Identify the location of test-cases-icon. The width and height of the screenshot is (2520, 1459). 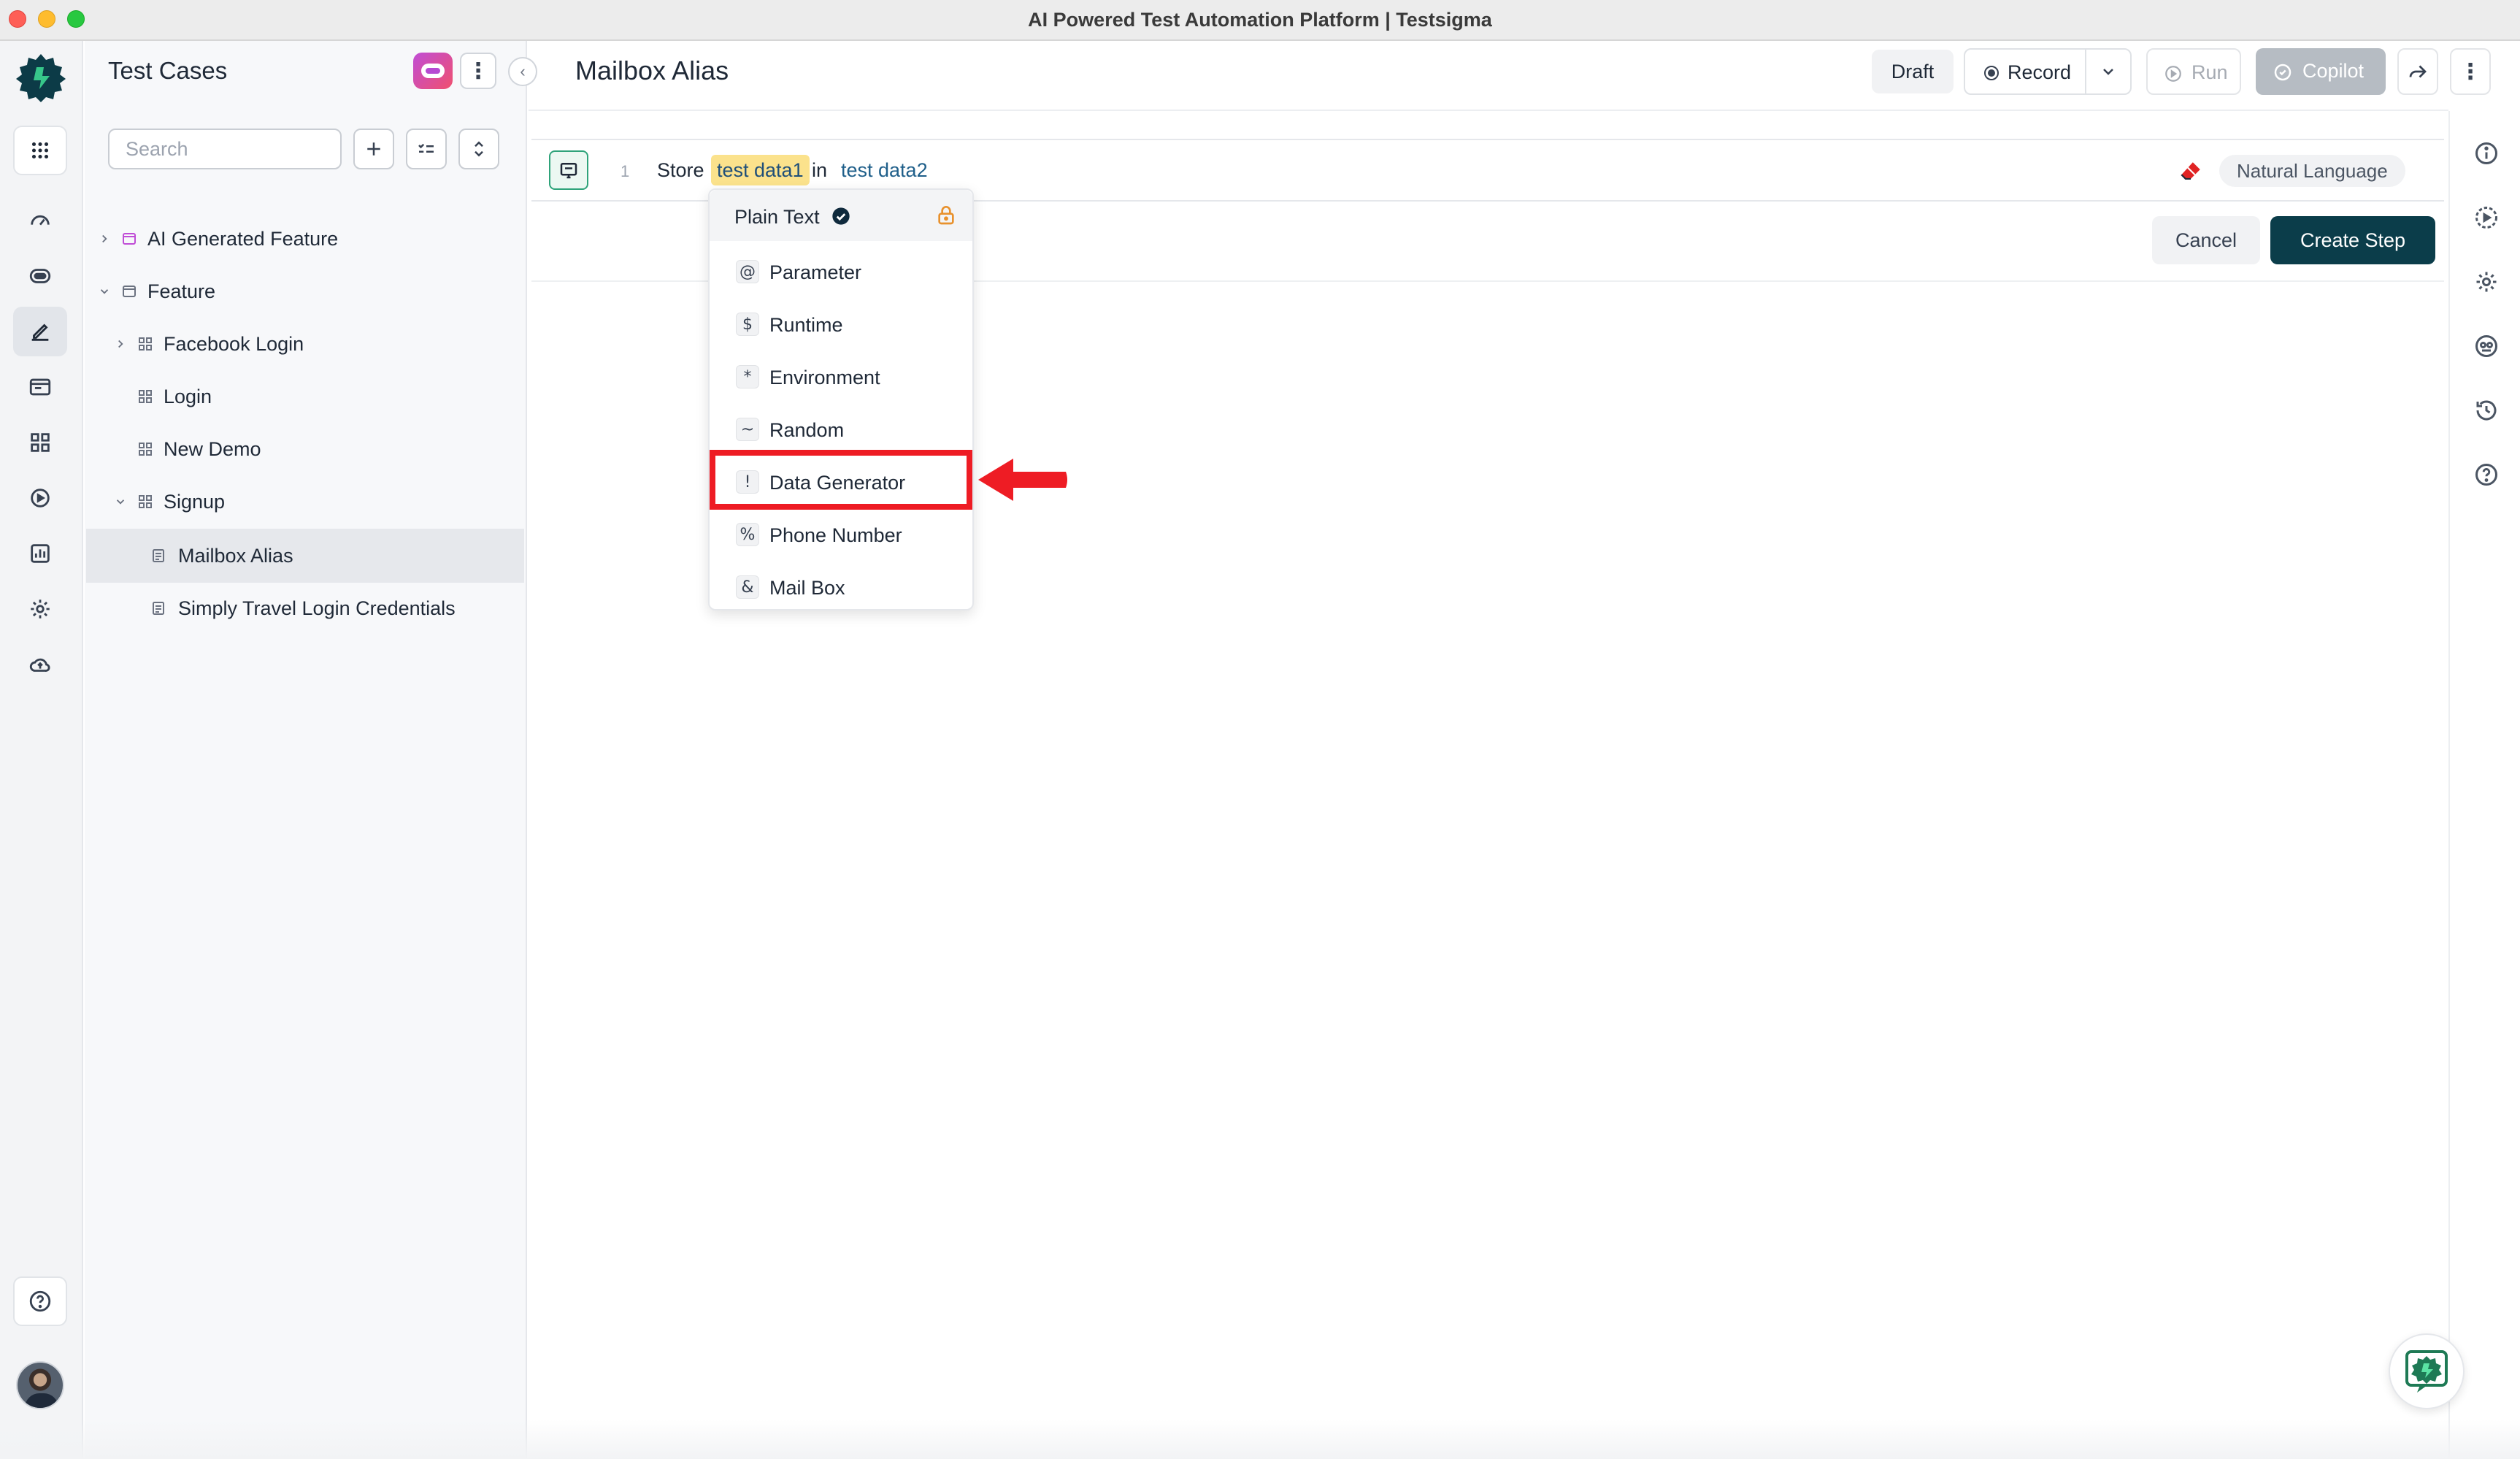
(40, 332).